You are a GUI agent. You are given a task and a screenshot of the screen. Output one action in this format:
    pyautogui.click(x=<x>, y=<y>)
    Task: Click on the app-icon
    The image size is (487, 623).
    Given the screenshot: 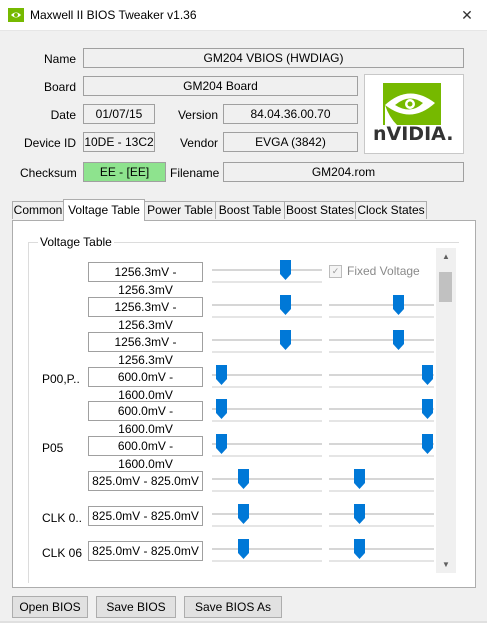 What is the action you would take?
    pyautogui.click(x=16, y=15)
    